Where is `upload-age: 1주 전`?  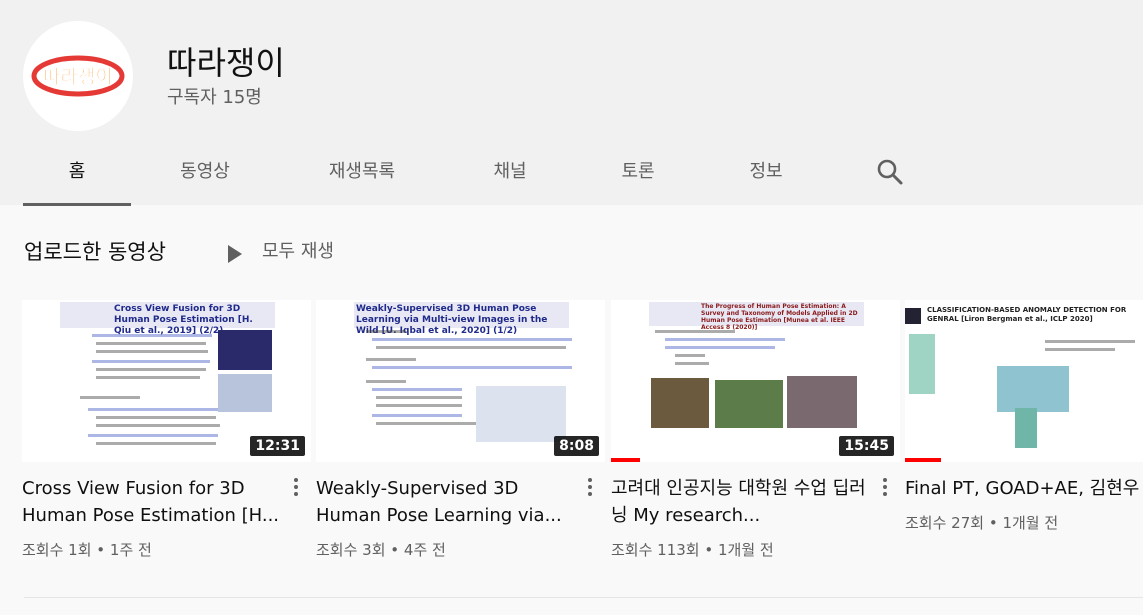 upload-age: 1주 전 is located at coordinates (130, 550).